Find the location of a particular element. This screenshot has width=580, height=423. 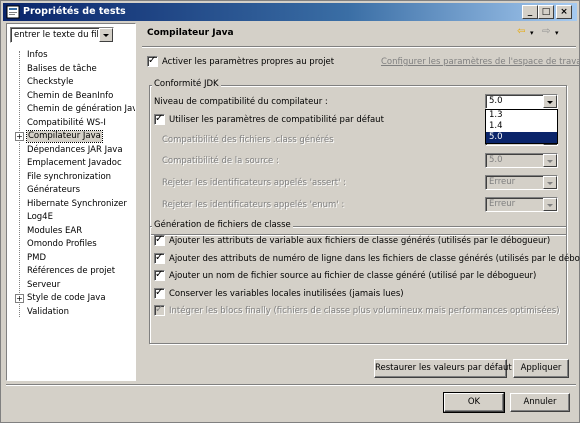

tree-item: Compilateur Java is located at coordinates (64, 136).